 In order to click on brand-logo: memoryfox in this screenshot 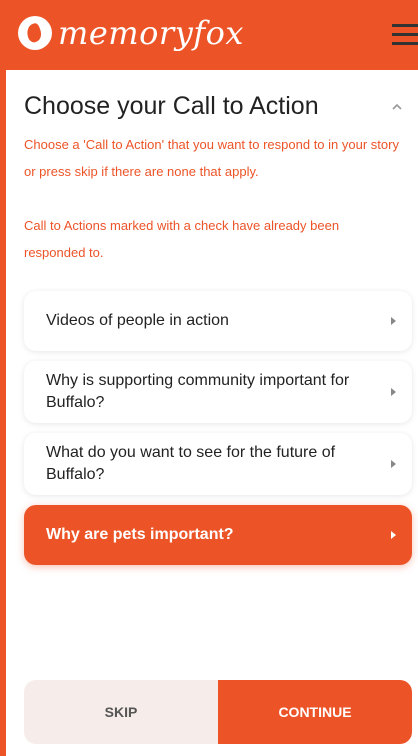, I will do `click(131, 33)`.